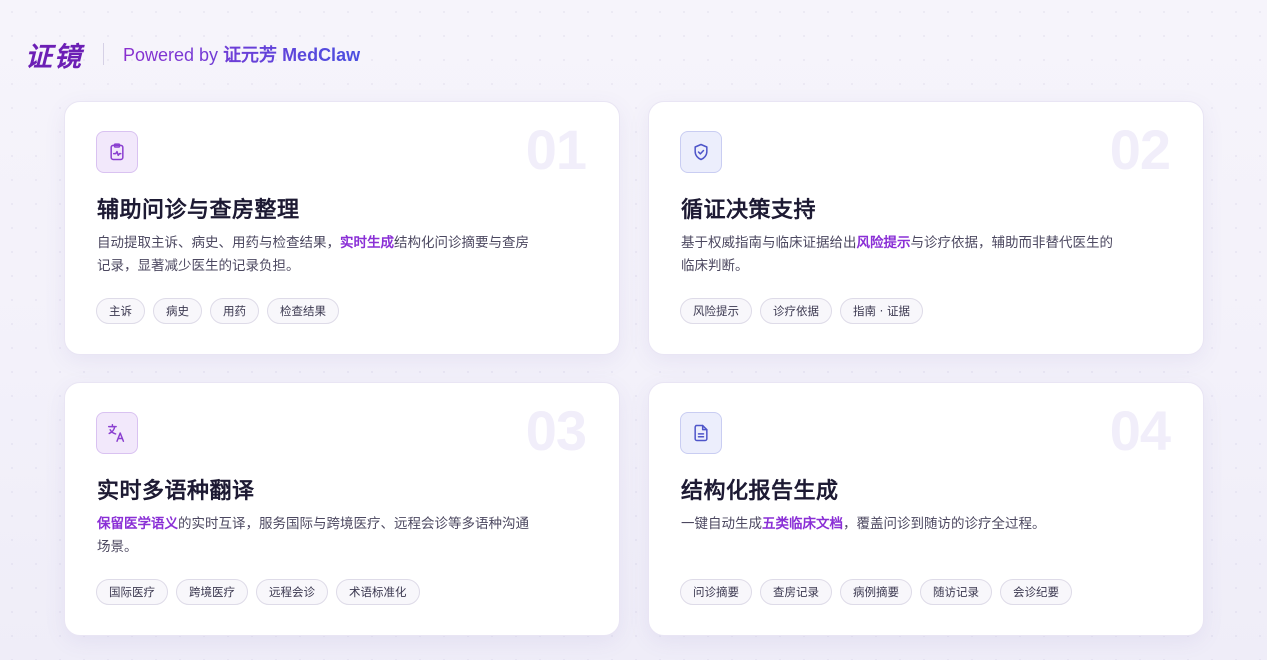  I want to click on desc-text: ，覆盖问诊到随访的诊疗全过程。, so click(944, 524).